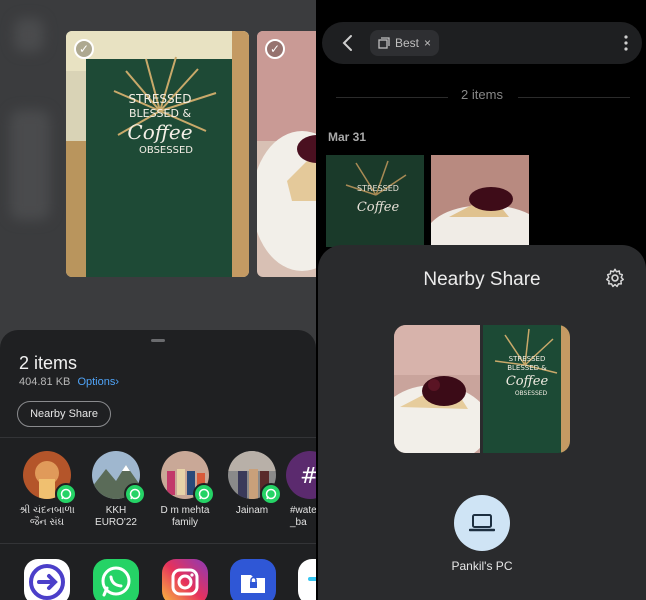 This screenshot has width=646, height=600. I want to click on coffee-sign-photo: STRESSED BLESSED & Coffee OBSESSED, so click(157, 154).